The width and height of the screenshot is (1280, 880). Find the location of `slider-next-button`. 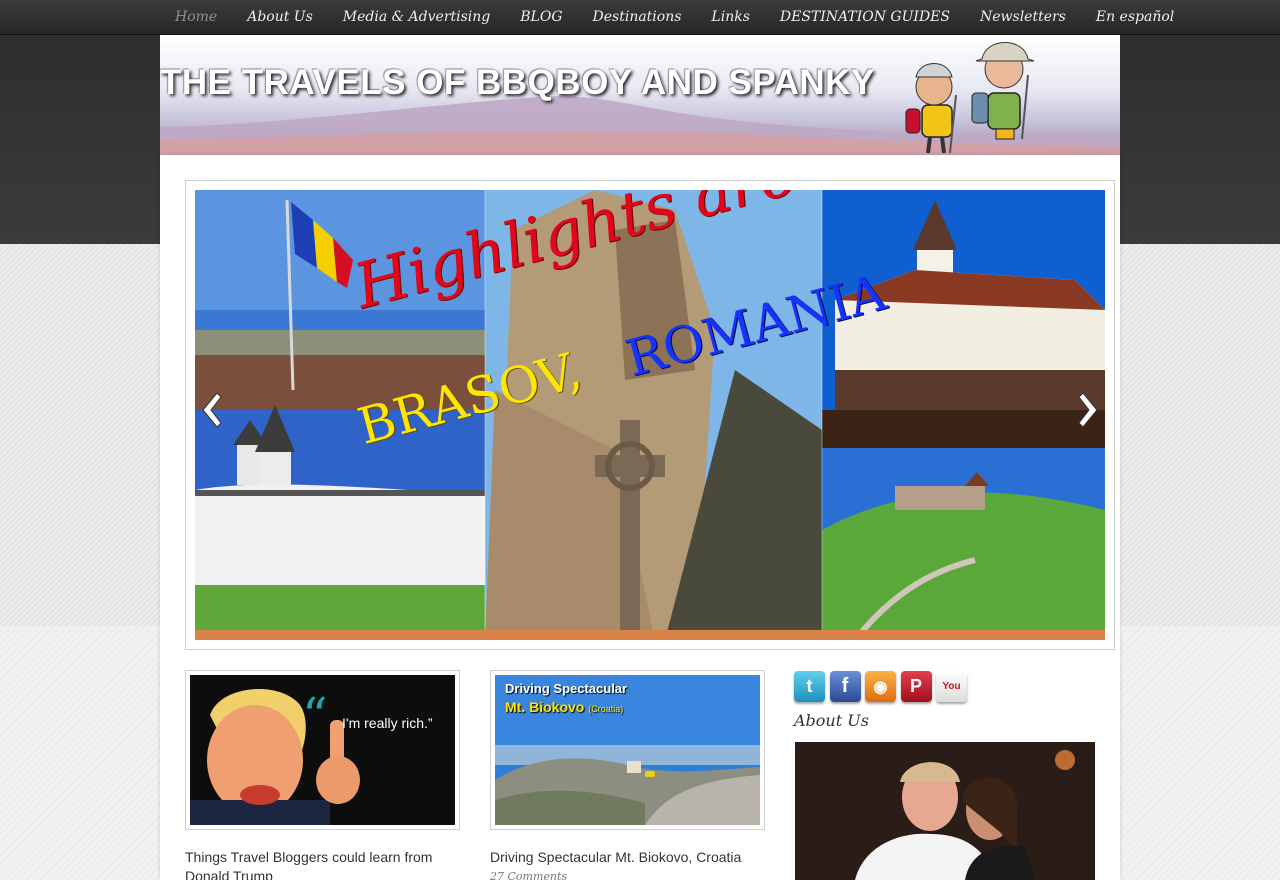

slider-next-button is located at coordinates (1090, 410).